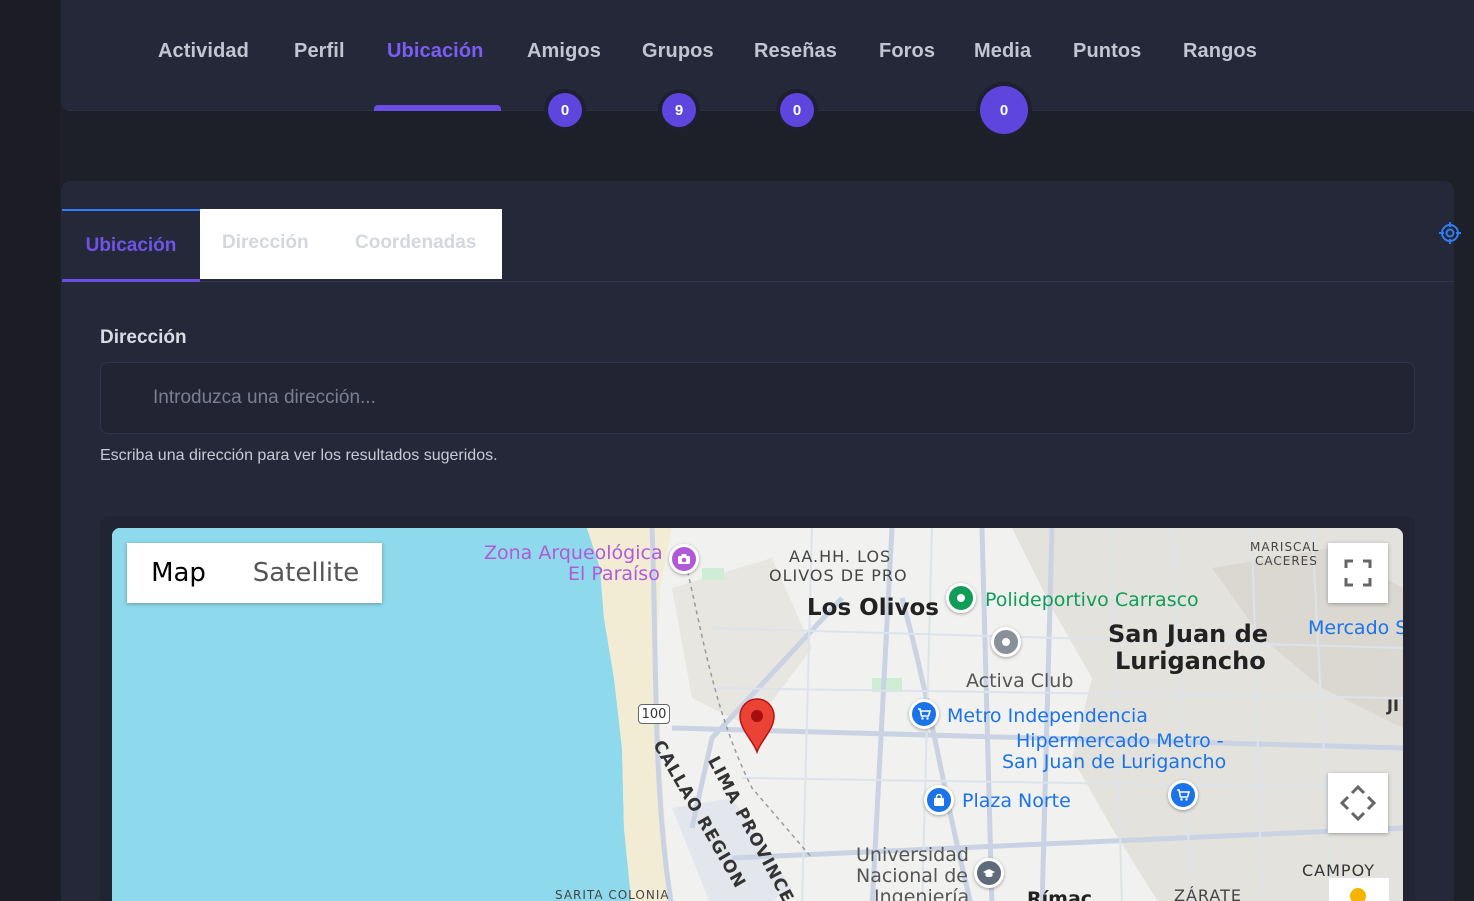 This screenshot has height=901, width=1474. Describe the element at coordinates (757, 725) in the screenshot. I see `location-marker-icon` at that location.